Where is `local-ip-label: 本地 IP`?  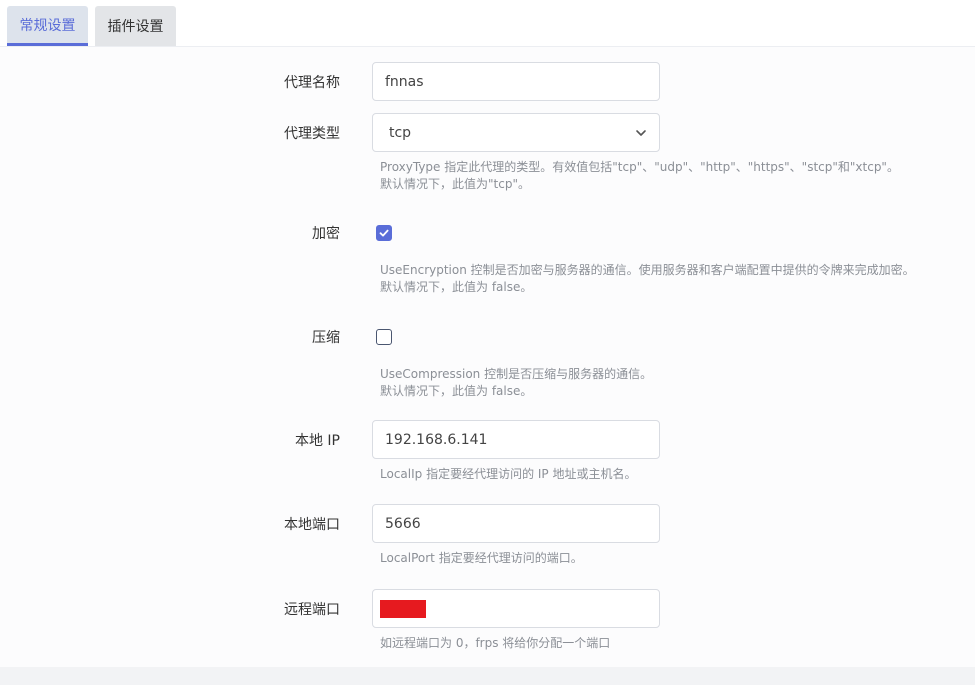 local-ip-label: 本地 IP is located at coordinates (317, 441).